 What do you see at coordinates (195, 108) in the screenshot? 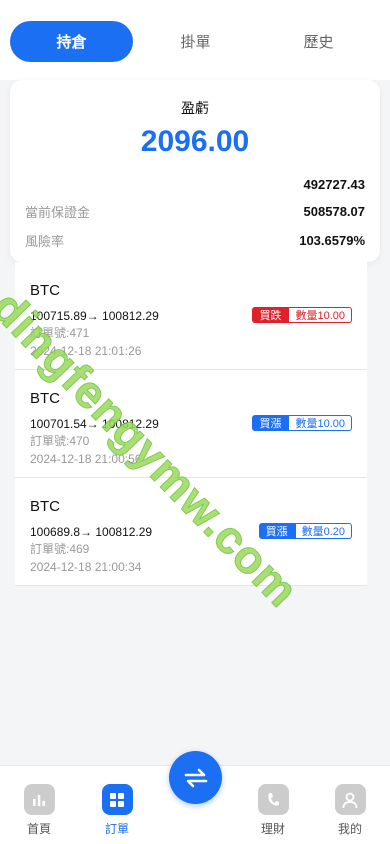
I see `pl-label: 盈虧` at bounding box center [195, 108].